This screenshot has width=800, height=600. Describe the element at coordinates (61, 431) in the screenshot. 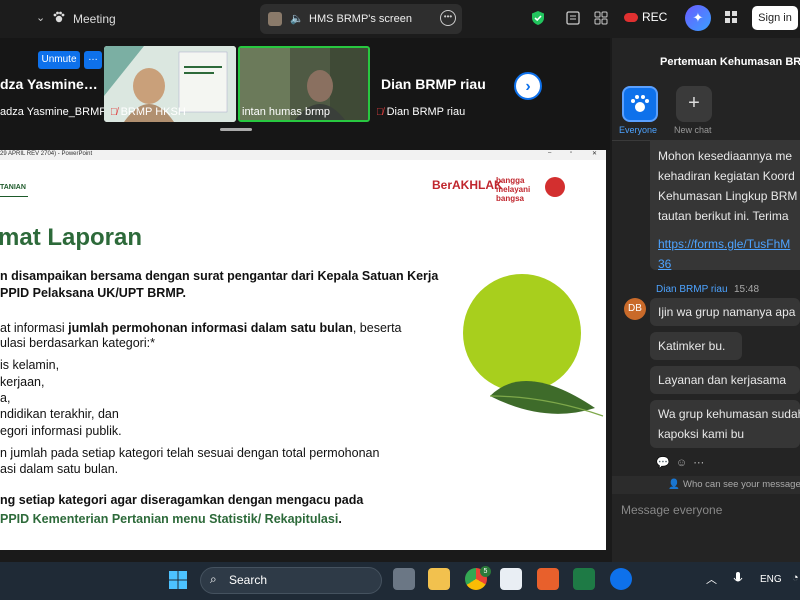

I see `slide-text-line: egori informasi publik.` at that location.